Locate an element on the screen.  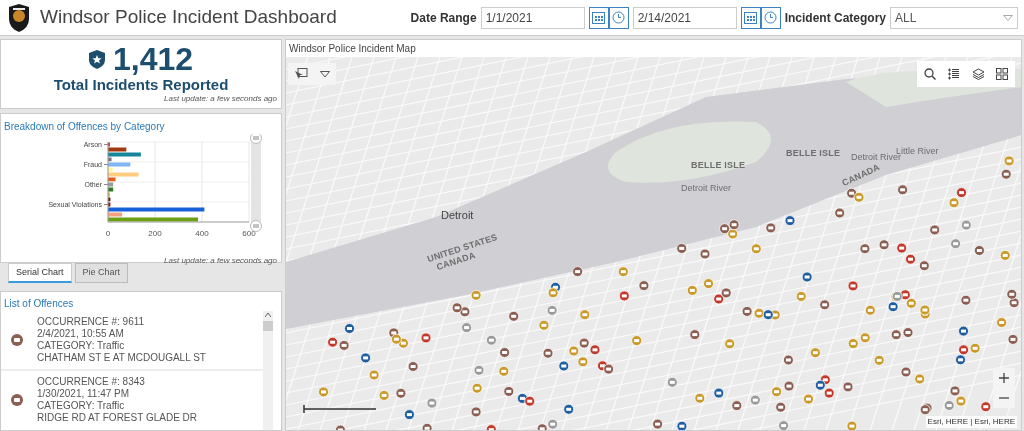
offence-location-text: RIDGE RD AT FOREST GLADE DR is located at coordinates (117, 418).